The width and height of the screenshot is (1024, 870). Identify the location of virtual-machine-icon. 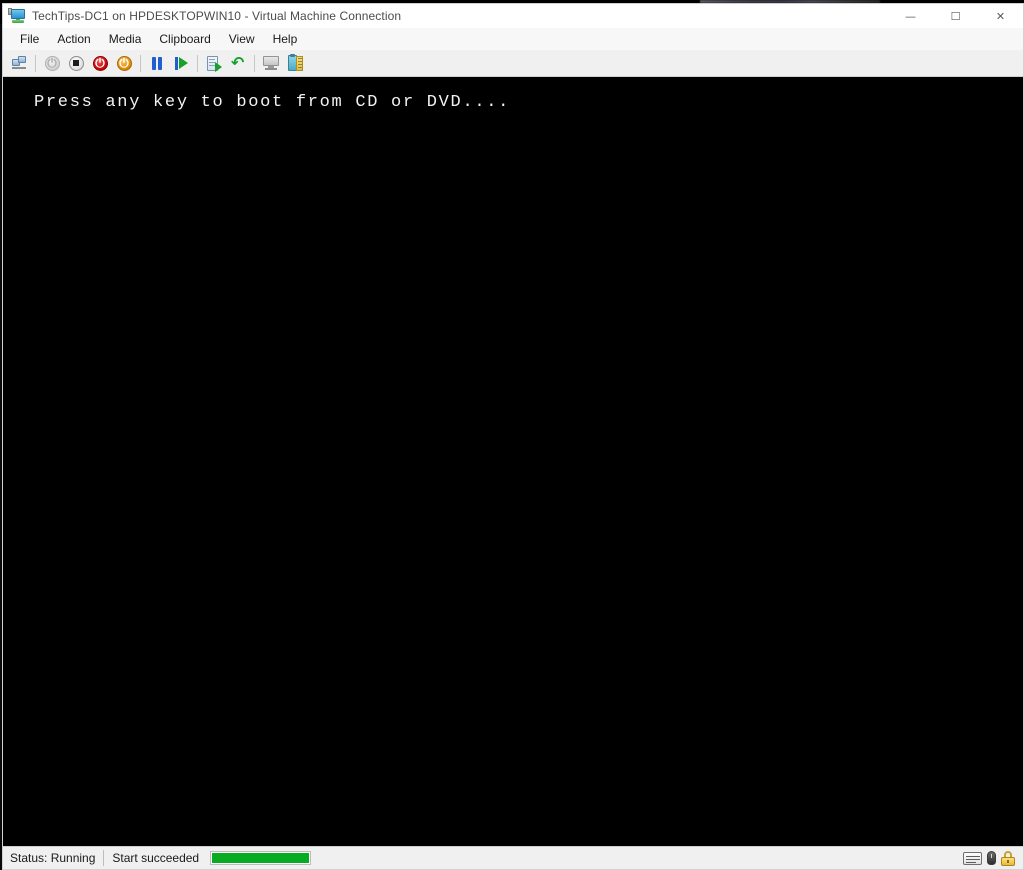
(17, 16).